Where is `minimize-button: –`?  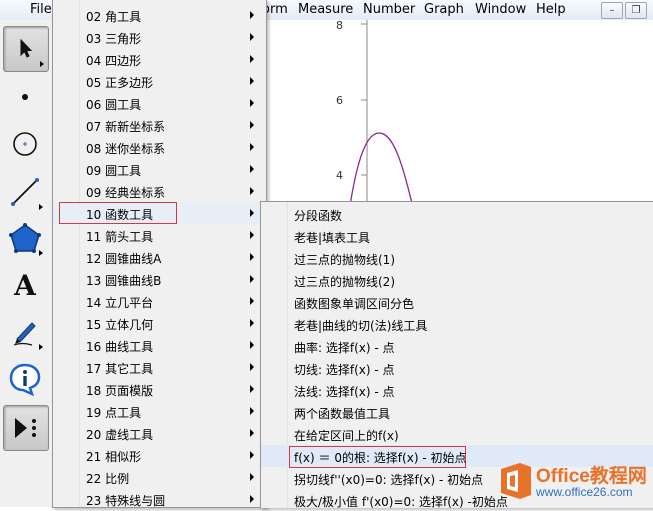
minimize-button: – is located at coordinates (612, 10).